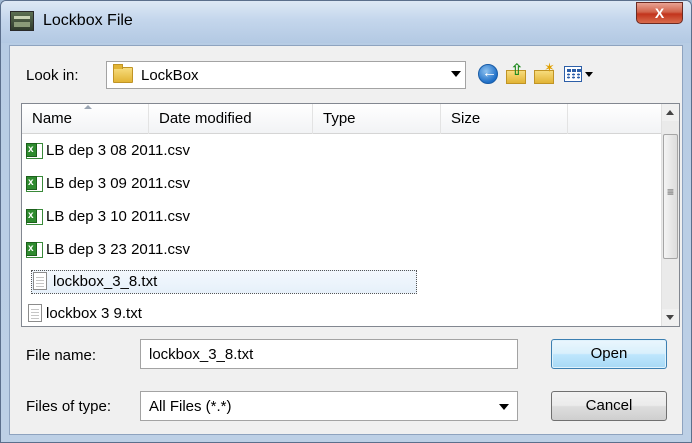 Image resolution: width=692 pixels, height=443 pixels. Describe the element at coordinates (52, 118) in the screenshot. I see `column-header-name-label: Name` at that location.